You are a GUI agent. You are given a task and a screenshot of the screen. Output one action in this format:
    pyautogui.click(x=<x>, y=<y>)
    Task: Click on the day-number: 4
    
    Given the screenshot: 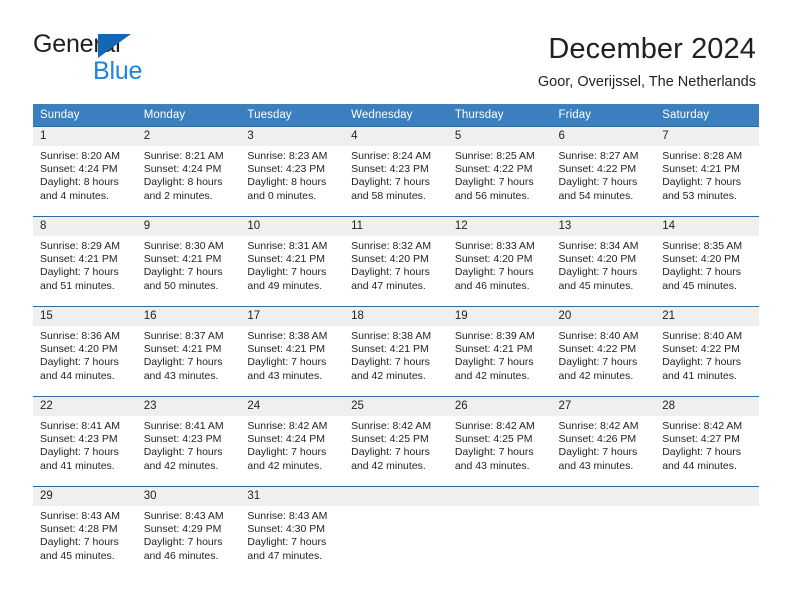 What is the action you would take?
    pyautogui.click(x=396, y=136)
    